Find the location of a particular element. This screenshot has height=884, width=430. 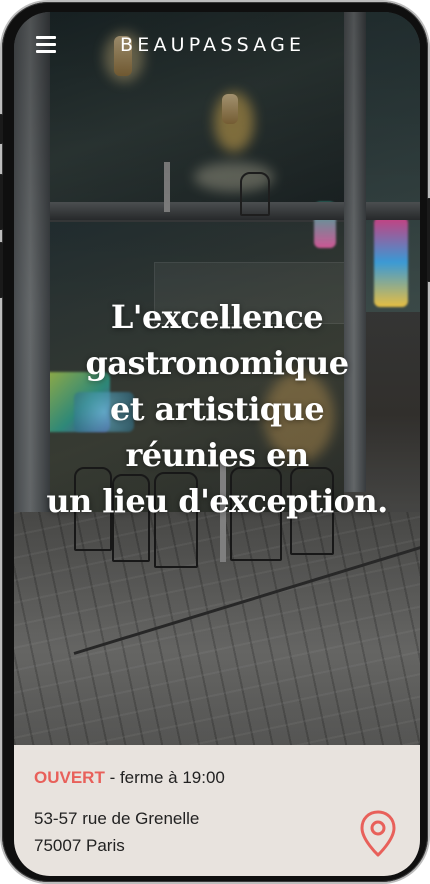

headline-line: réunies en is located at coordinates (217, 455).